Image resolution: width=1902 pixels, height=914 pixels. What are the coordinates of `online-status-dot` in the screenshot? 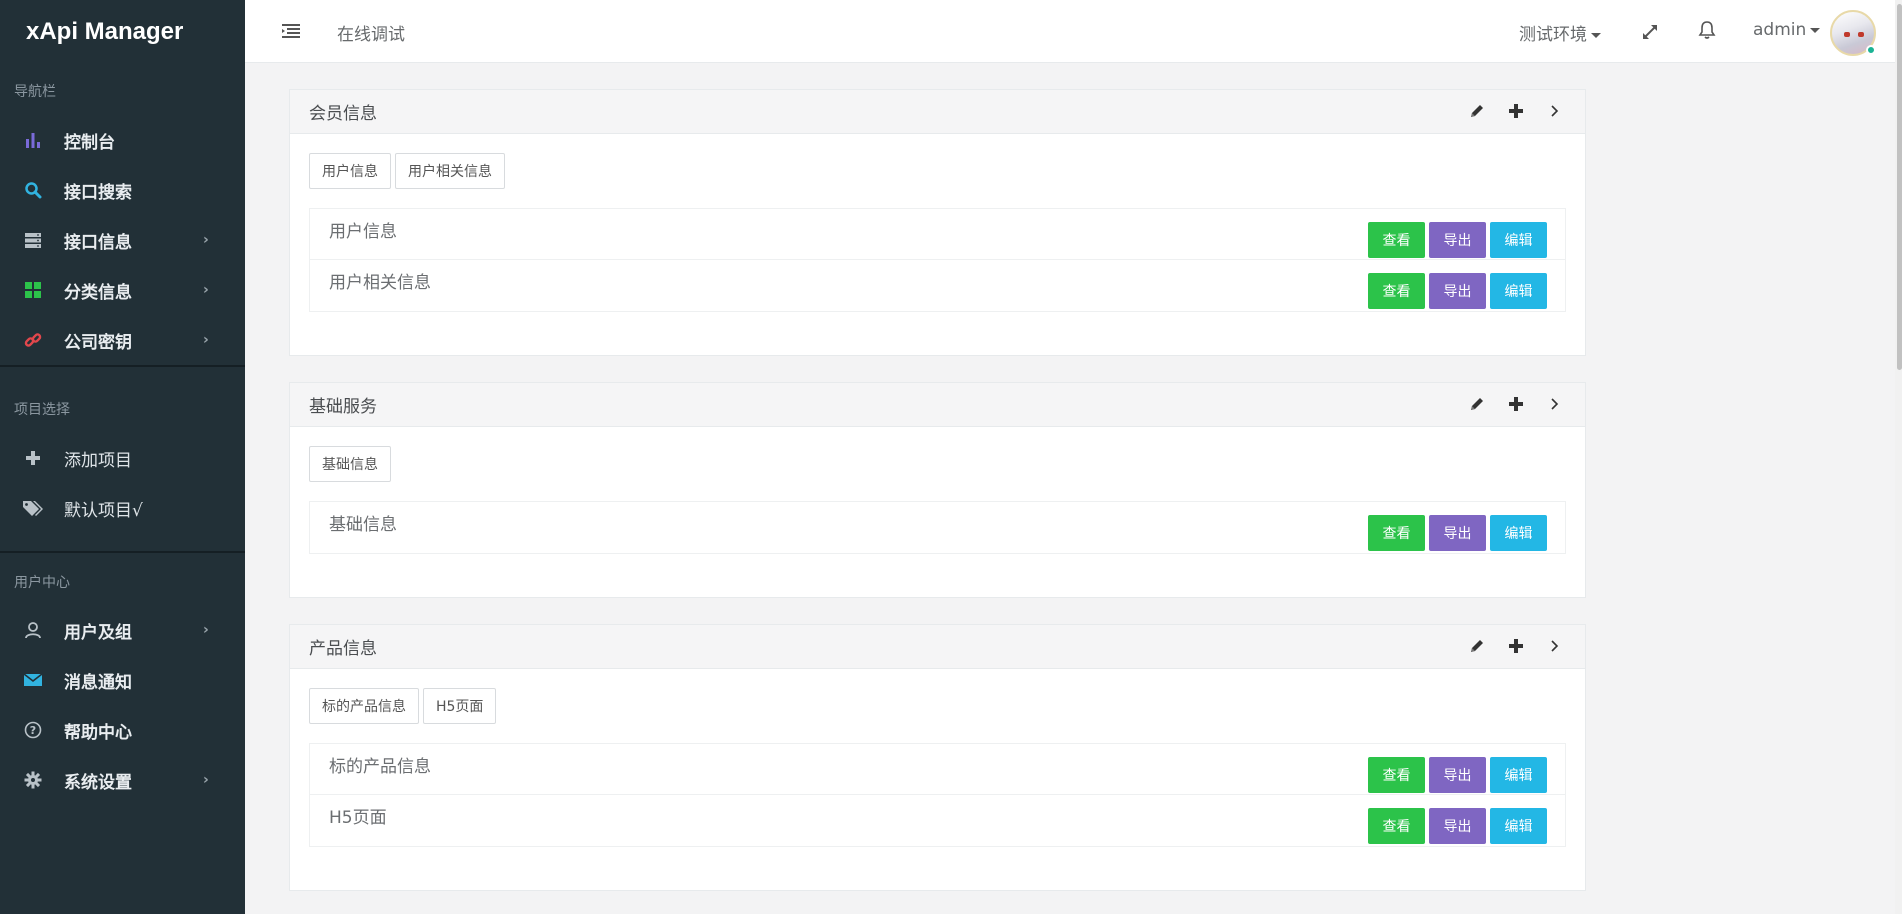 It's located at (1871, 50).